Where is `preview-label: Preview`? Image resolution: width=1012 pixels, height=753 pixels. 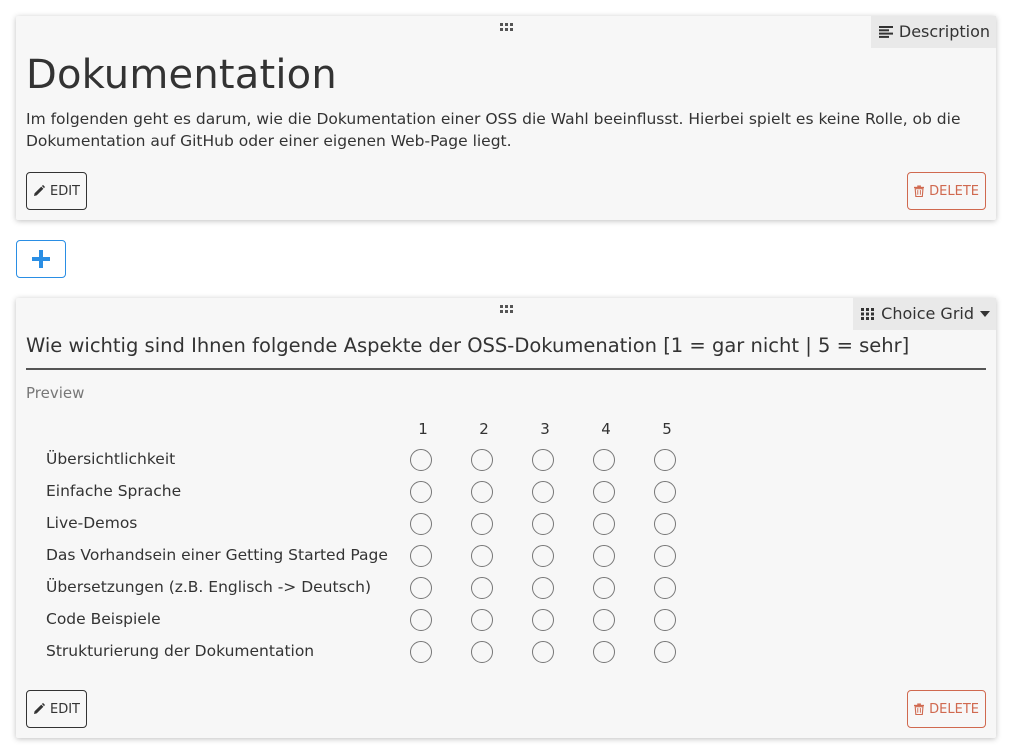 preview-label: Preview is located at coordinates (55, 393).